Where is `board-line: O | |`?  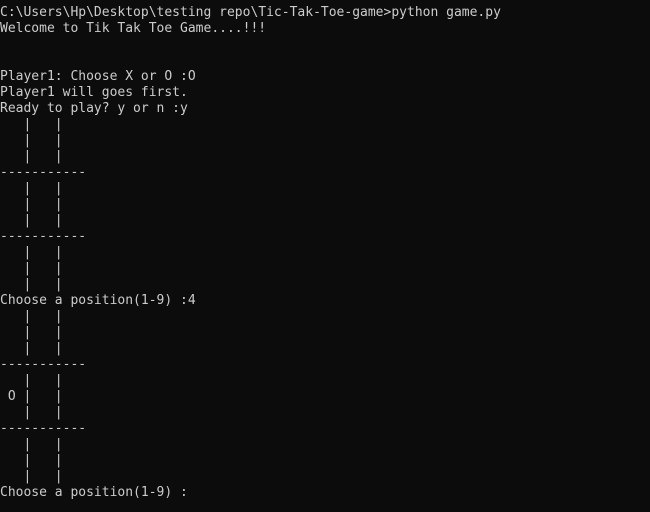 board-line: O | | is located at coordinates (31, 396).